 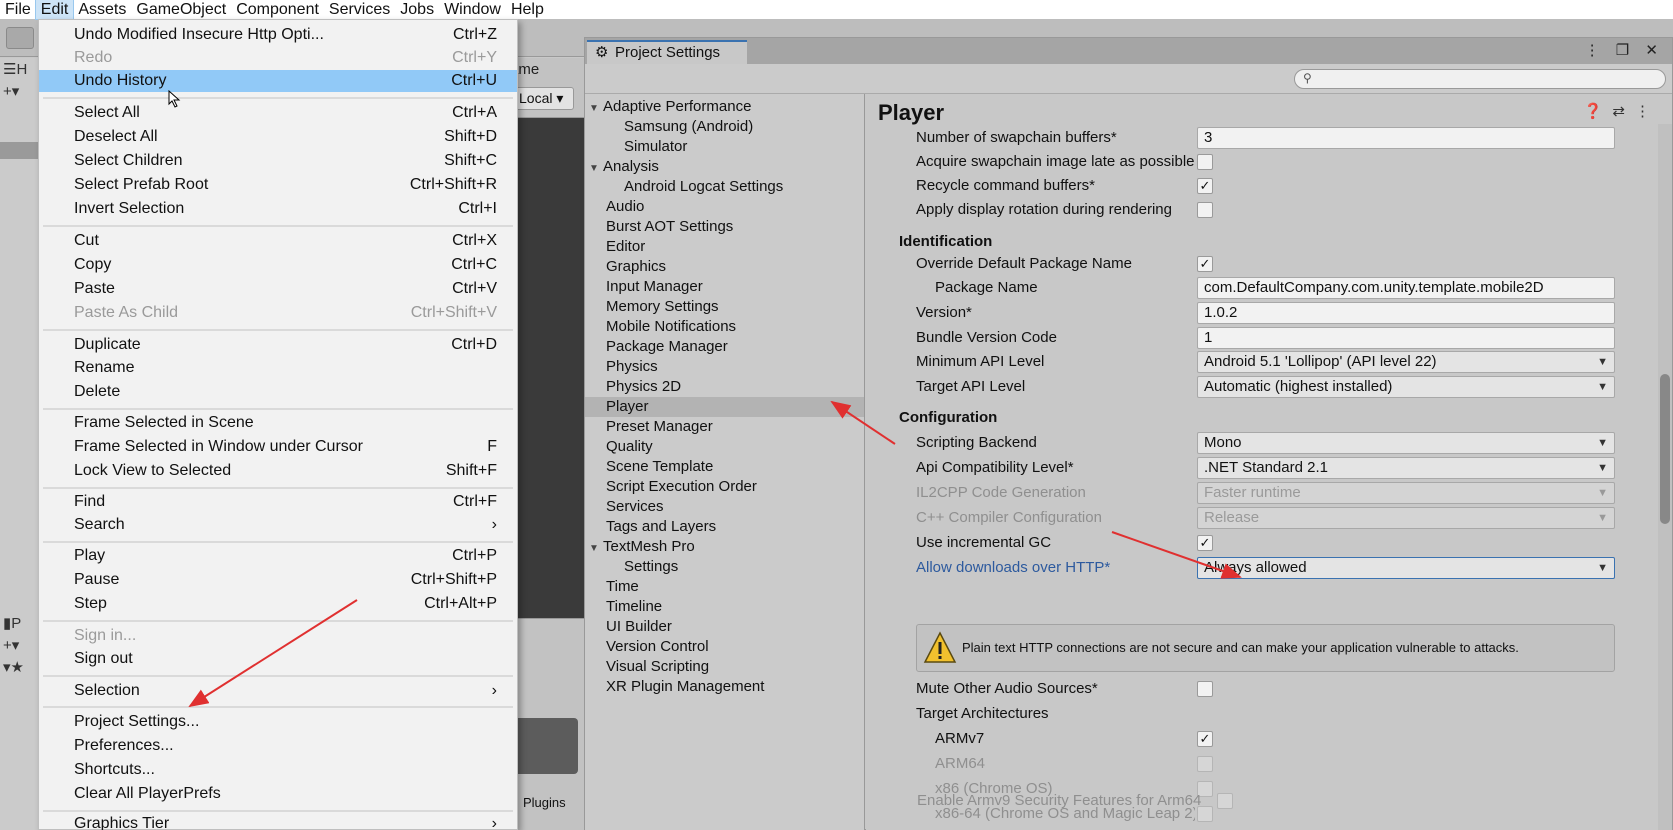 I want to click on allow-http-dropdown: Always allowed ▼, so click(x=1406, y=568).